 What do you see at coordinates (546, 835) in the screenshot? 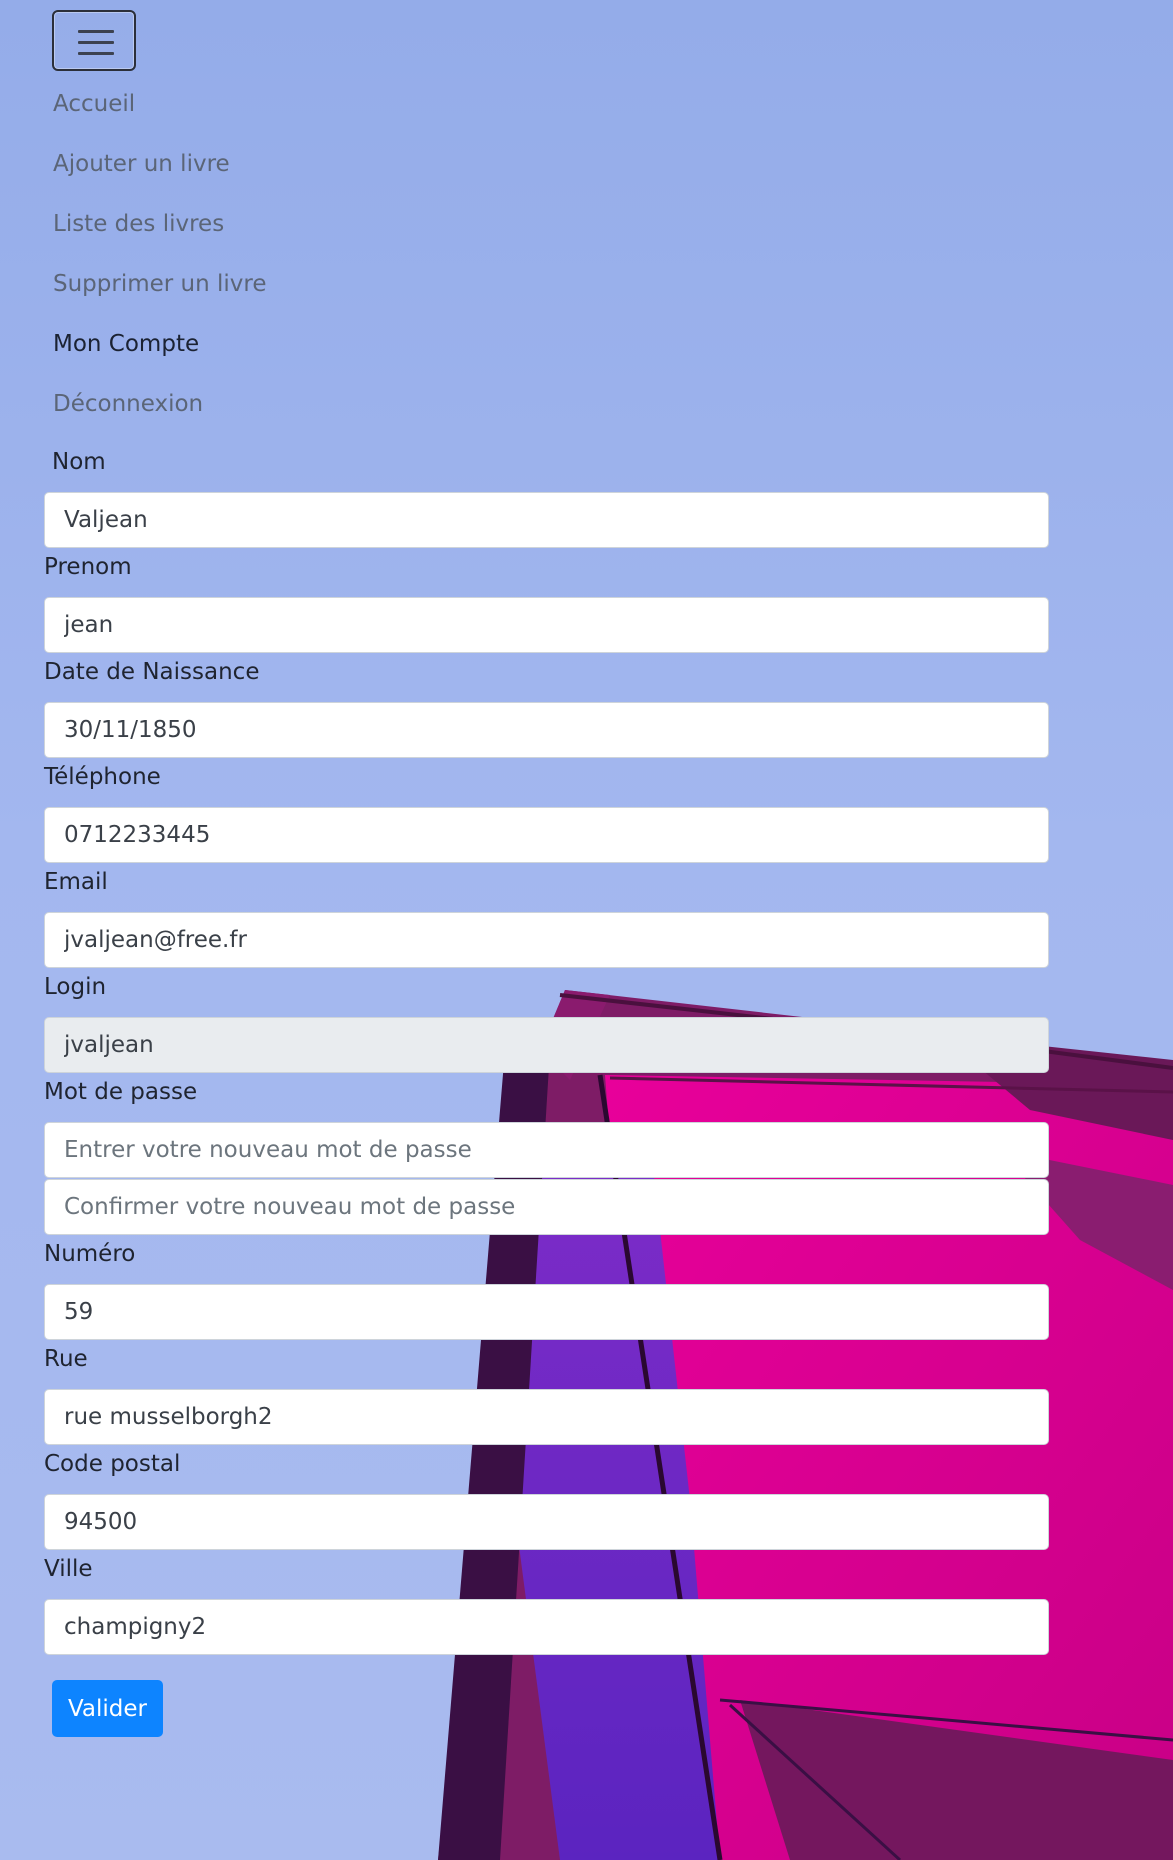
I see `telephone-field` at bounding box center [546, 835].